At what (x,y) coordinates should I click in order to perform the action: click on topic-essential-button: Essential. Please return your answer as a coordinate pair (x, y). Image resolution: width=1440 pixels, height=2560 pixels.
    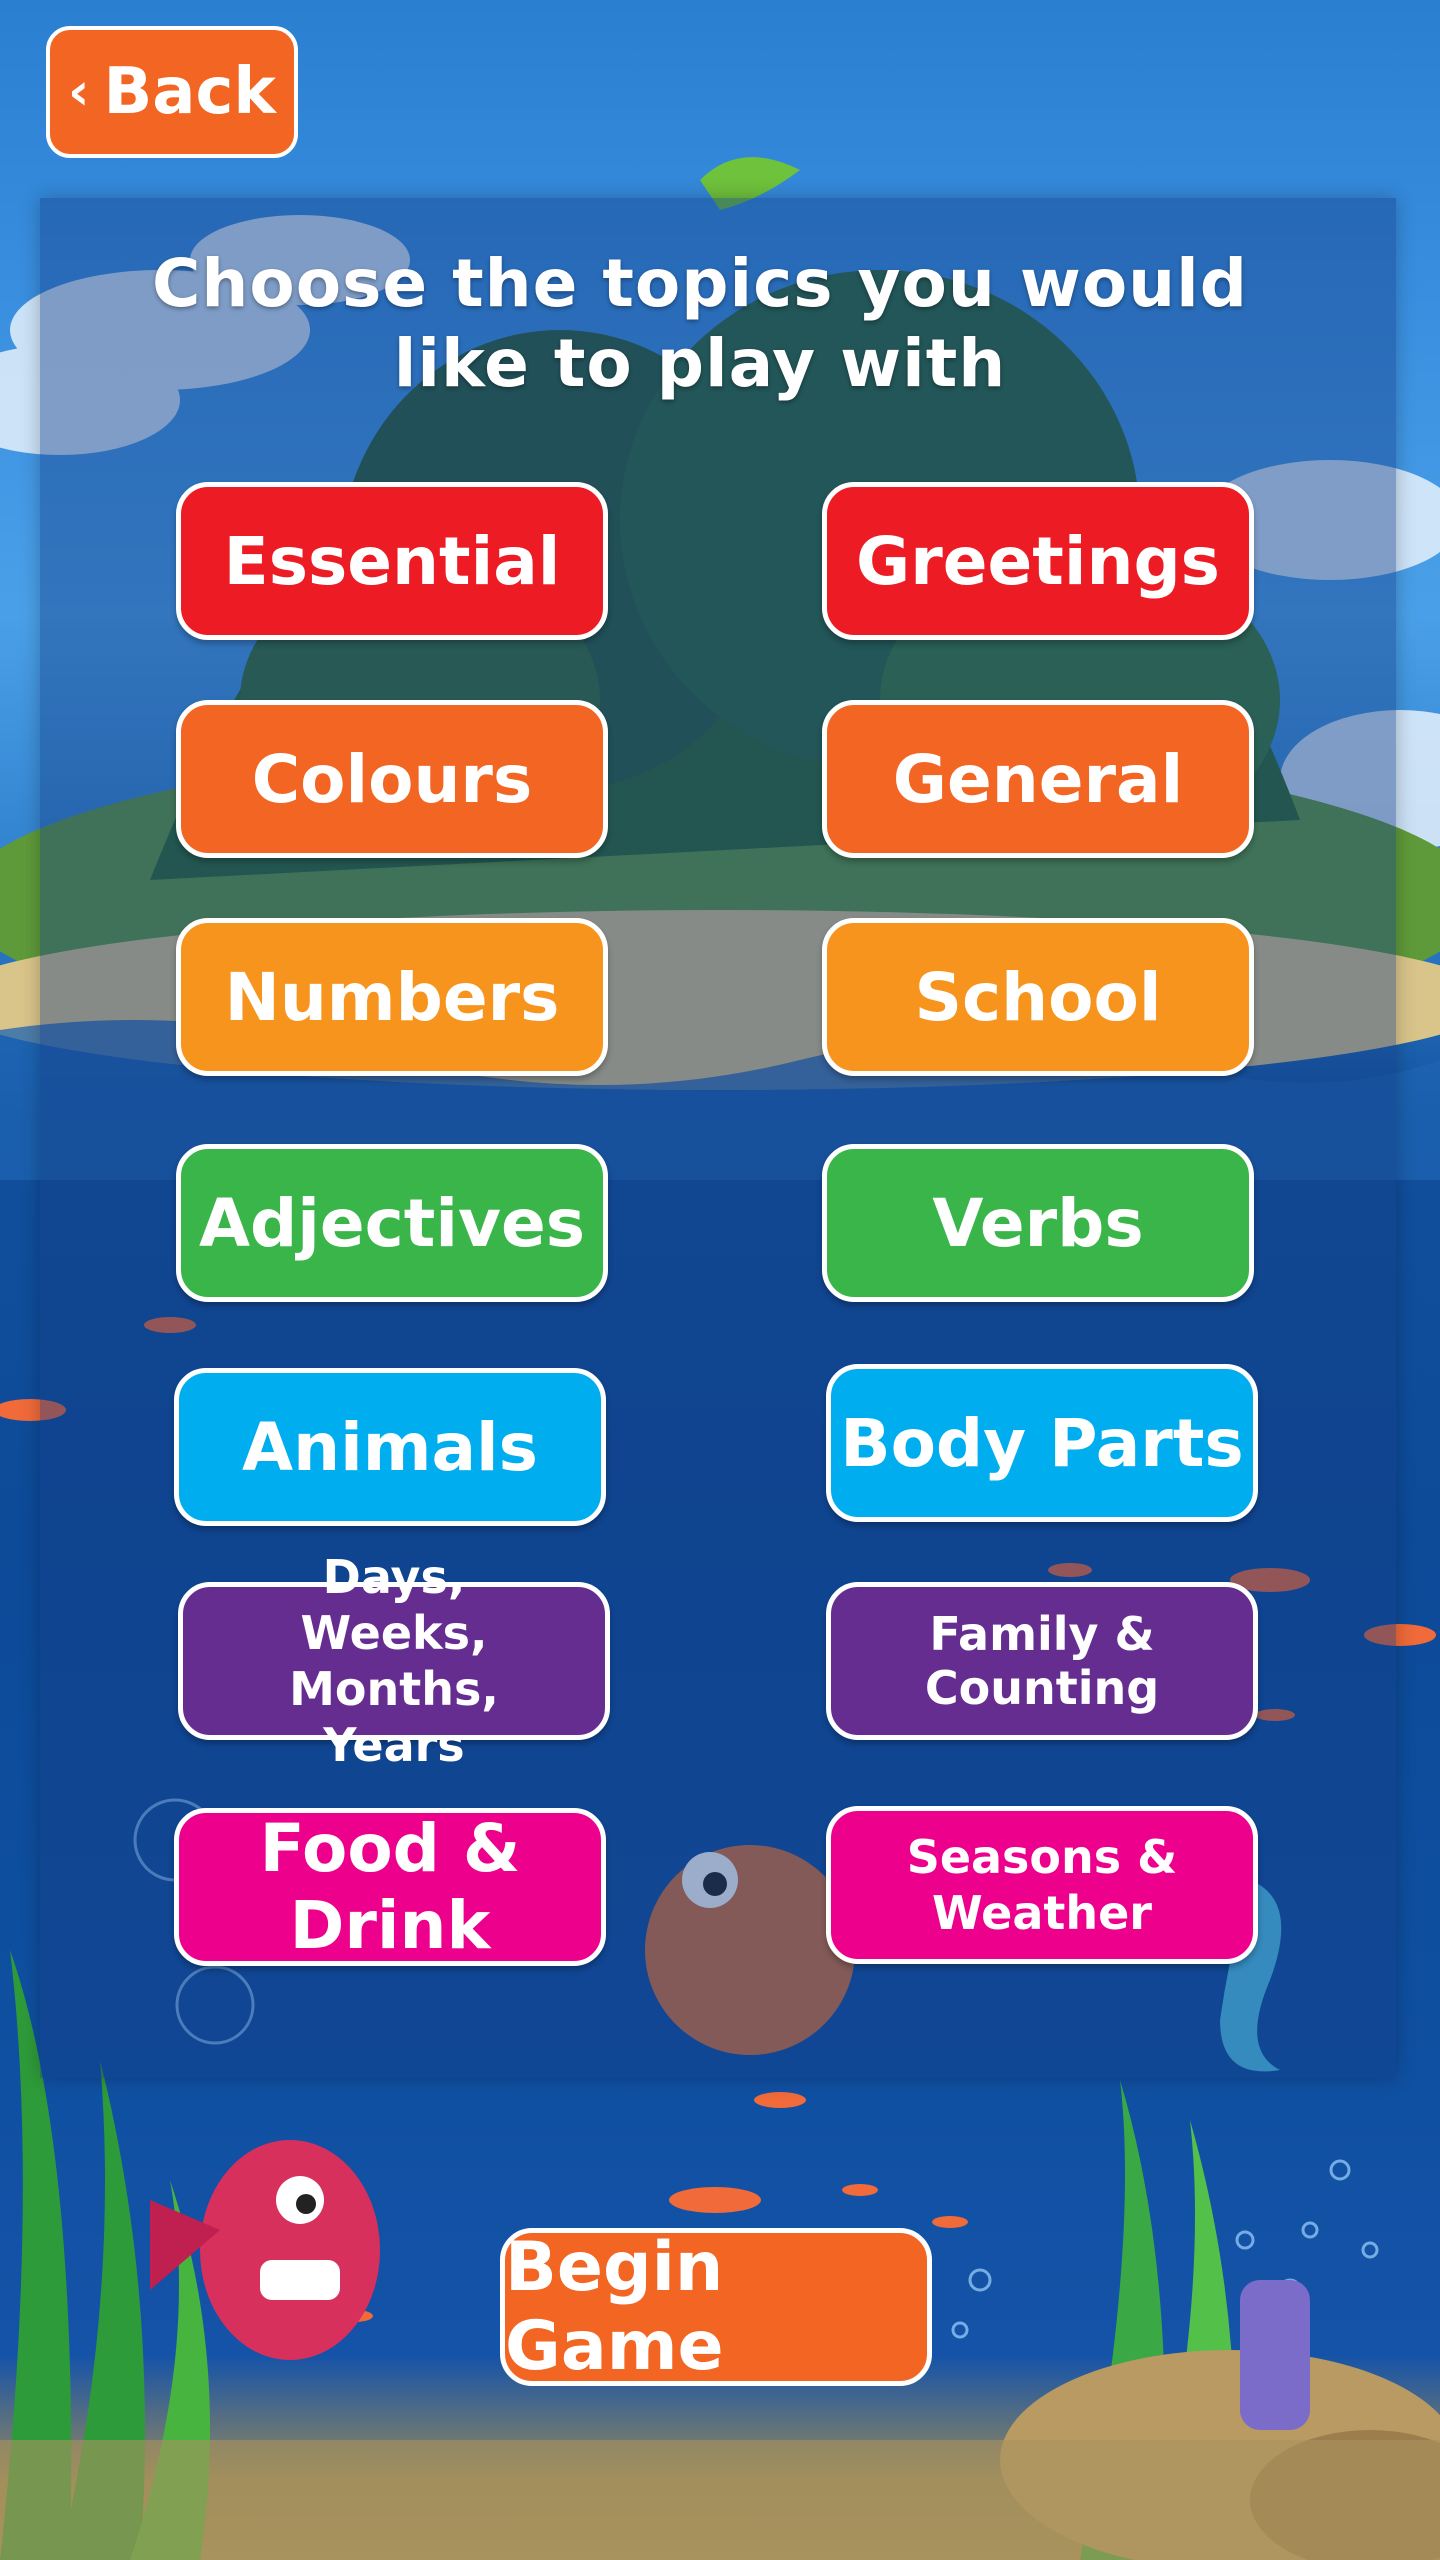
    Looking at the image, I should click on (392, 561).